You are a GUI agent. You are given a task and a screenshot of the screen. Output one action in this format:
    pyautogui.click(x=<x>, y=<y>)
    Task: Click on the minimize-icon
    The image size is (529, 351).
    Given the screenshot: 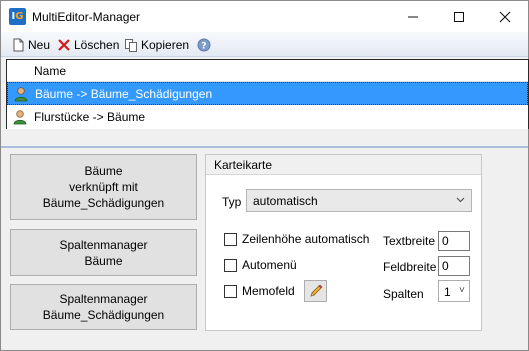 What is the action you would take?
    pyautogui.click(x=413, y=17)
    